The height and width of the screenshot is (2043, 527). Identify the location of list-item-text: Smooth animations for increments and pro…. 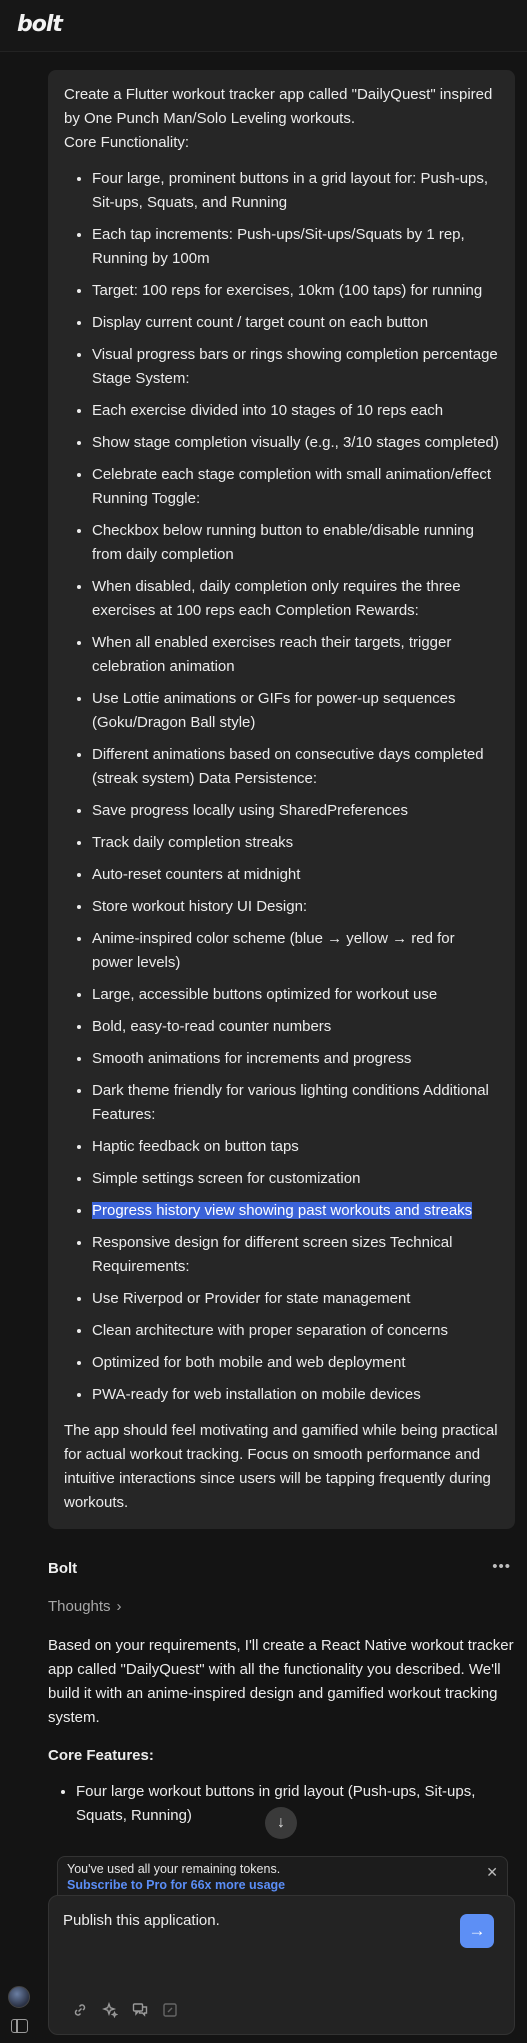
(252, 1058).